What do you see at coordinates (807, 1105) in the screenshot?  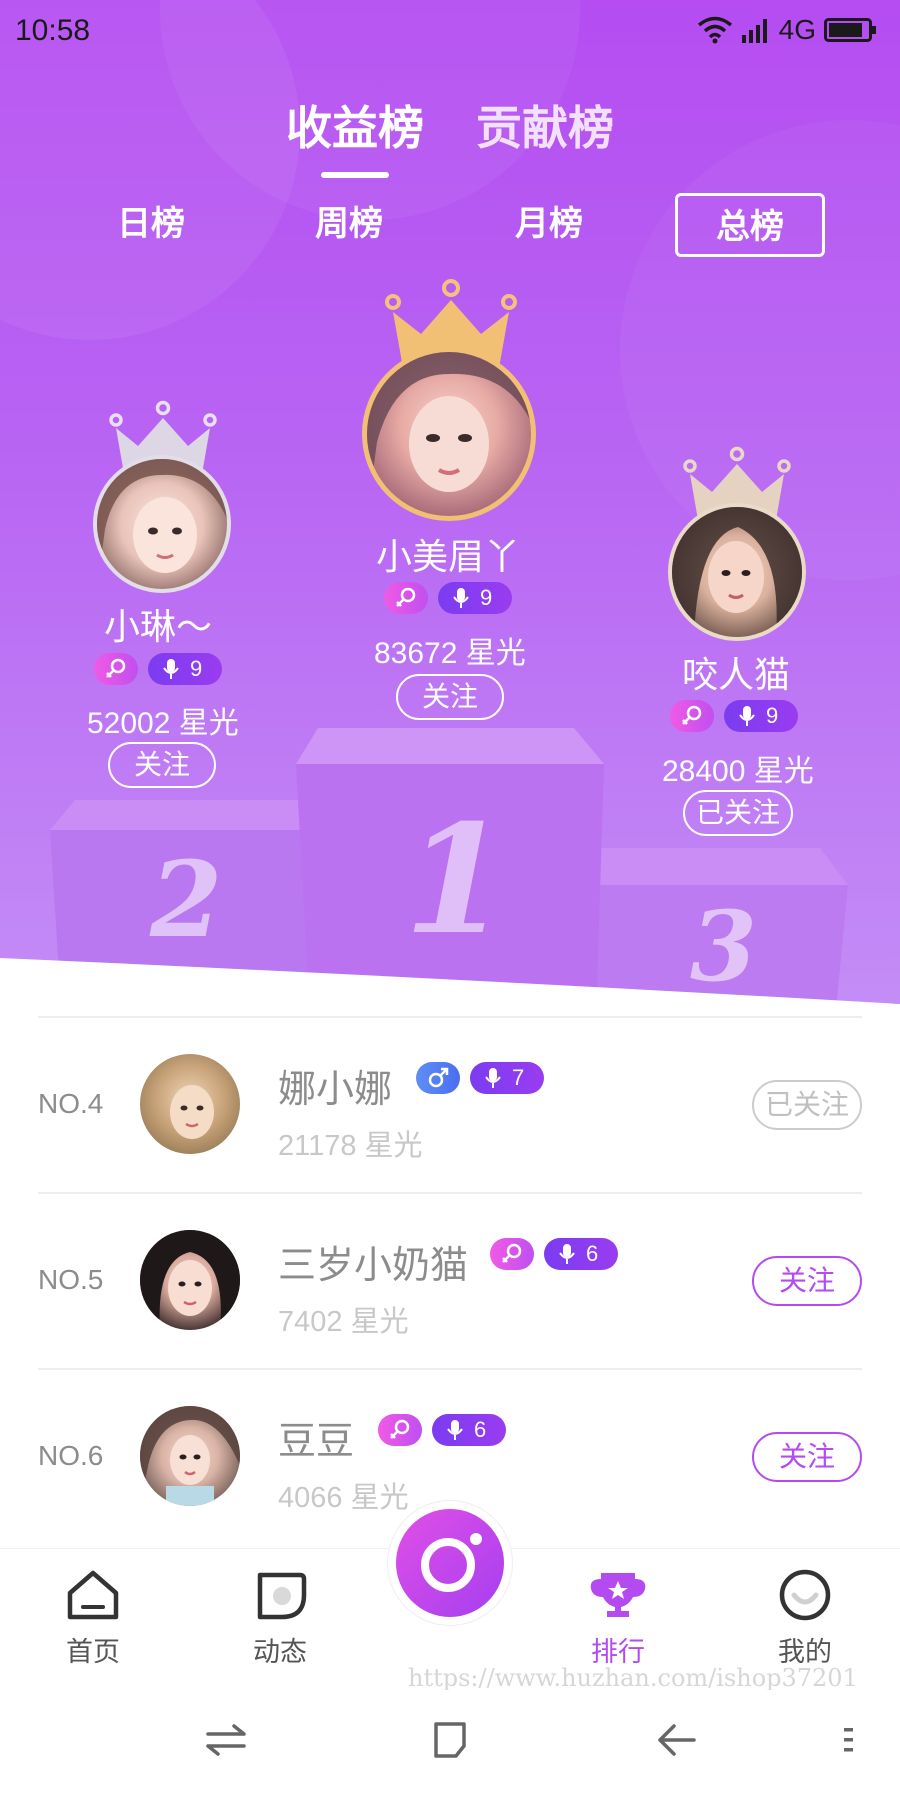 I see `followed-button: 已关注` at bounding box center [807, 1105].